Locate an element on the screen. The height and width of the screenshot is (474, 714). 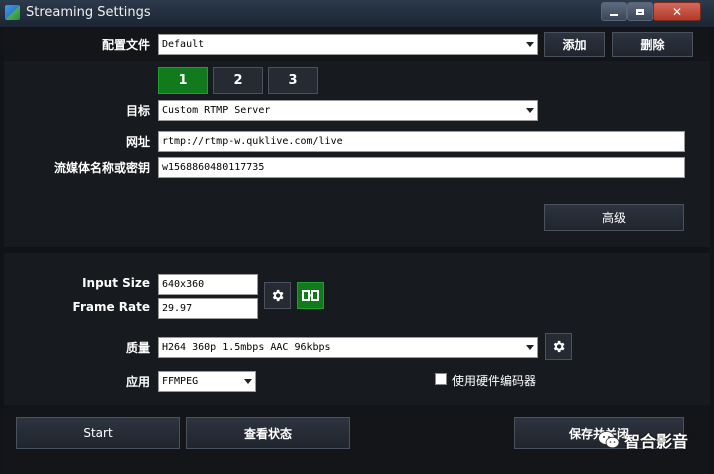
application-value: FFMPEG is located at coordinates (180, 381).